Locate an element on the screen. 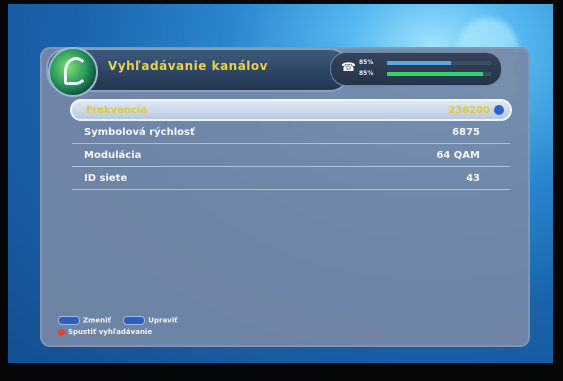 Image resolution: width=563 pixels, height=381 pixels. signal-quality-bar is located at coordinates (439, 74).